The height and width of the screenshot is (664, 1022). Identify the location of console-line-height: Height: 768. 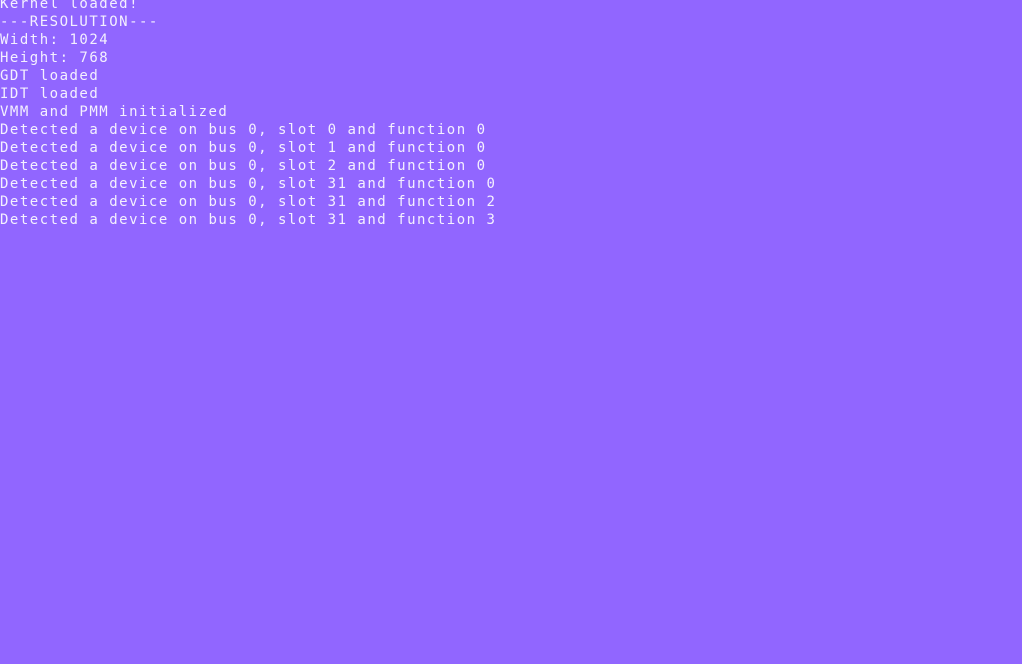
(55, 58).